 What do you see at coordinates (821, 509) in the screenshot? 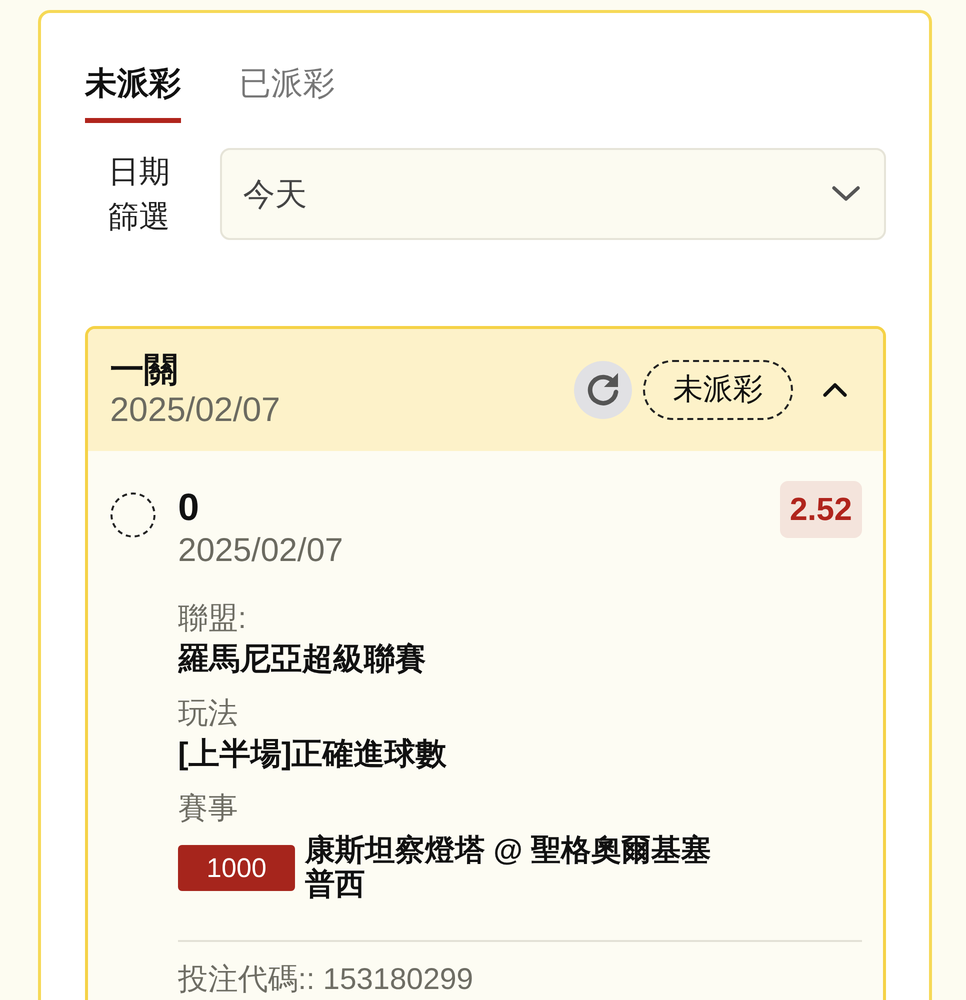
I see `odds-badge: 2.52` at bounding box center [821, 509].